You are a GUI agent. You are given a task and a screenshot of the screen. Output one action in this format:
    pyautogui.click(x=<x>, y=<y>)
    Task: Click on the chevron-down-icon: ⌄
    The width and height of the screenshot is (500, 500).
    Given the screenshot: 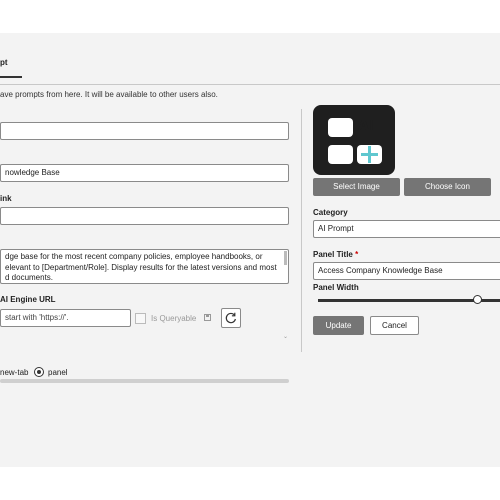 What is the action you would take?
    pyautogui.click(x=285, y=336)
    